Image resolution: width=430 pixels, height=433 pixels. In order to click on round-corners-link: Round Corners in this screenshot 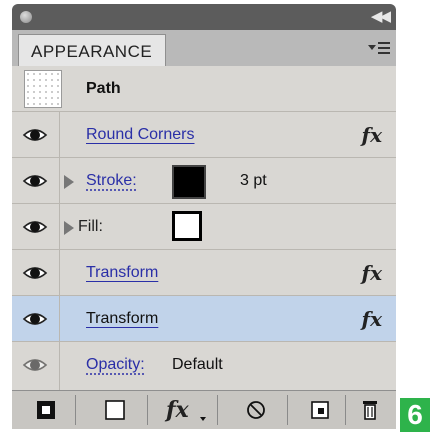, I will do `click(140, 135)`.